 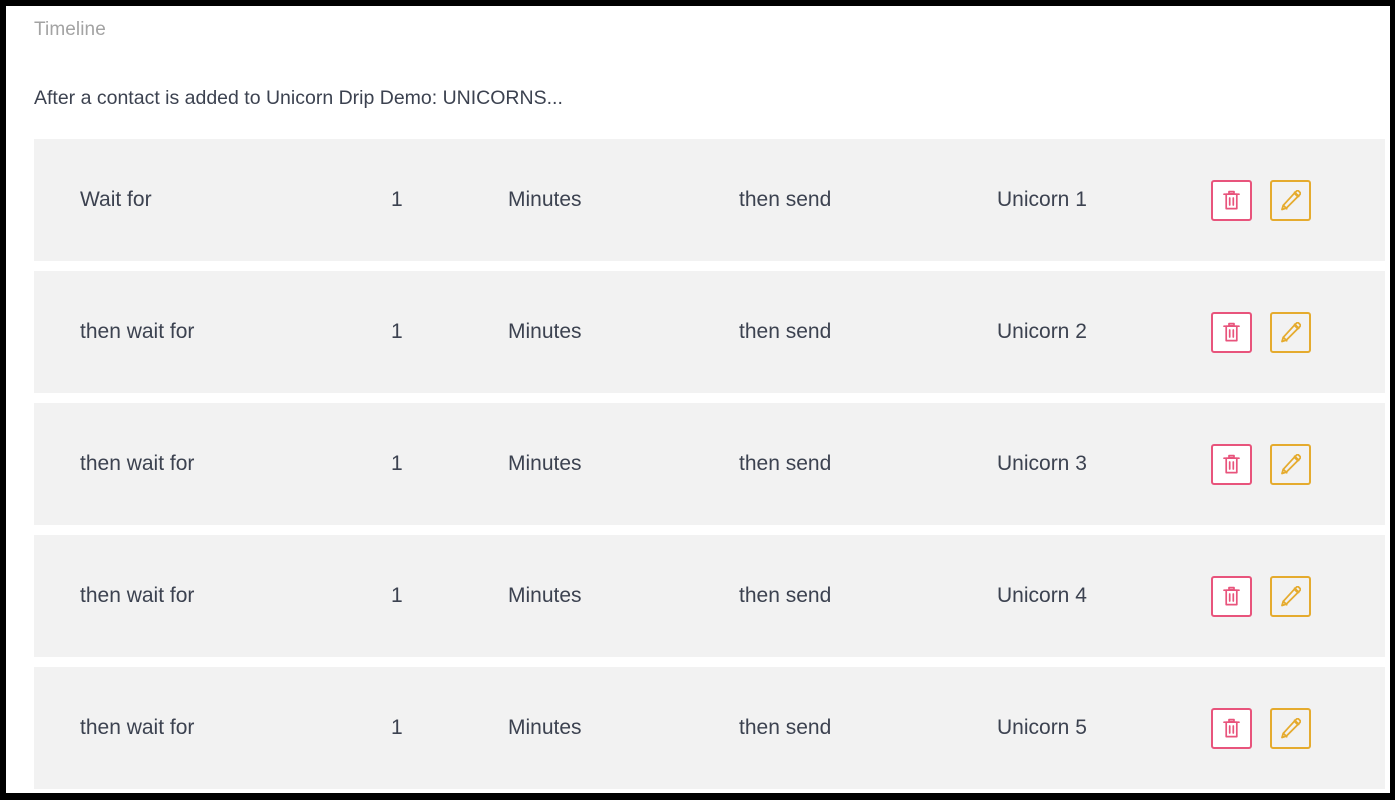 I want to click on step-target-name: Unicorn 4, so click(x=1042, y=595).